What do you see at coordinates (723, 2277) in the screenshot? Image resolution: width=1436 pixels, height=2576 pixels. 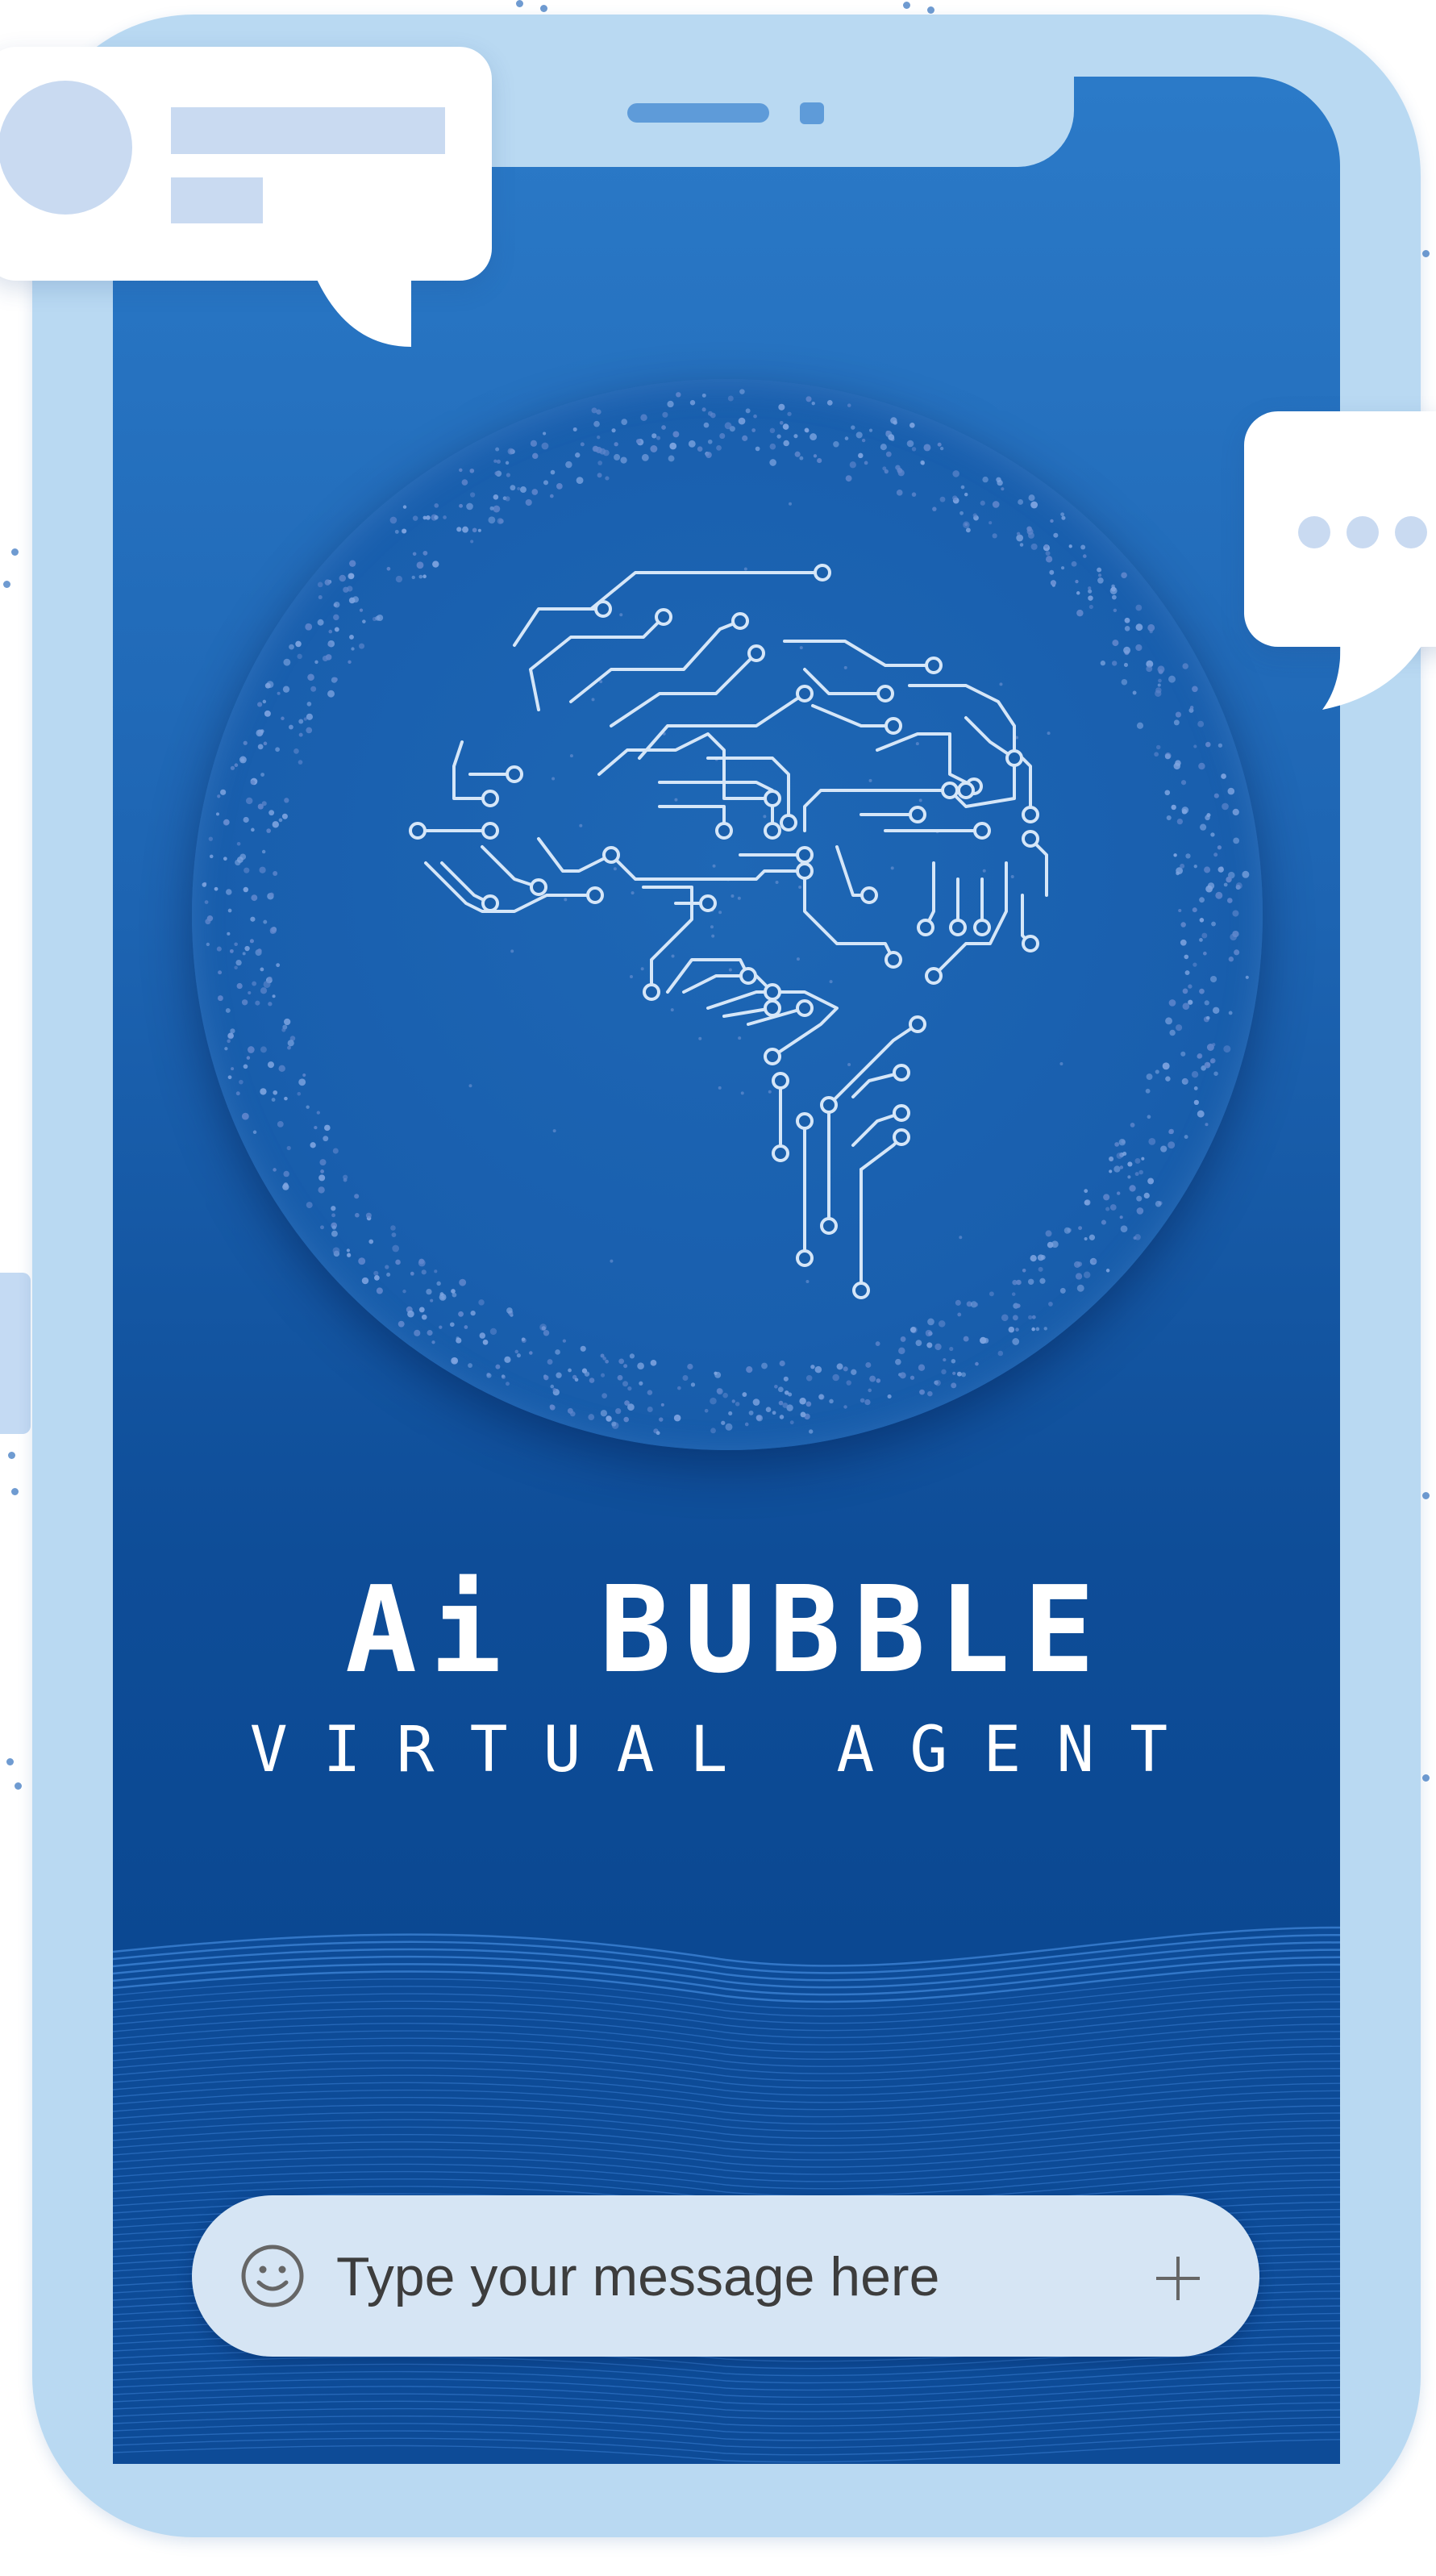 I see `message-input` at bounding box center [723, 2277].